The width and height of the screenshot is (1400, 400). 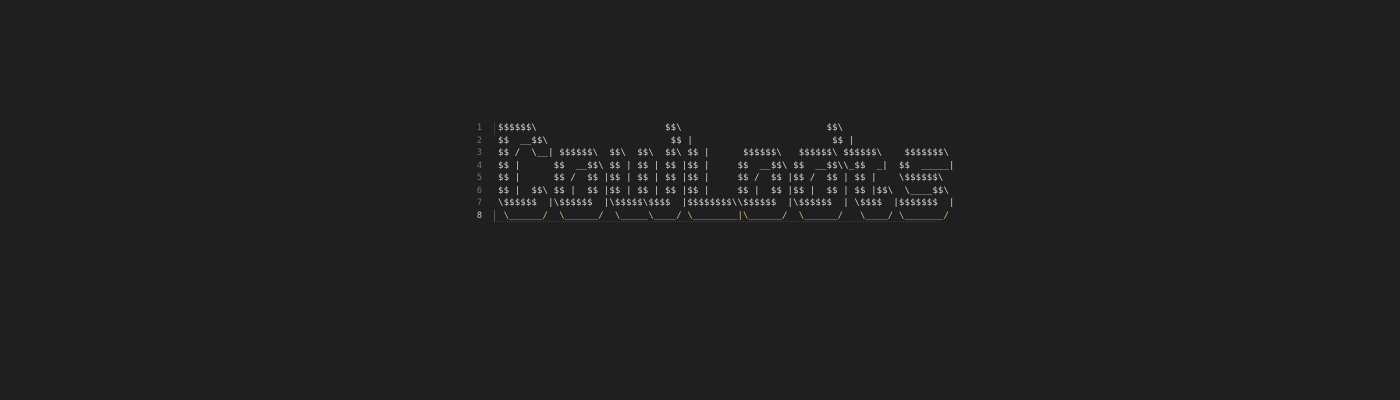 I want to click on line-number: 6, so click(x=479, y=190).